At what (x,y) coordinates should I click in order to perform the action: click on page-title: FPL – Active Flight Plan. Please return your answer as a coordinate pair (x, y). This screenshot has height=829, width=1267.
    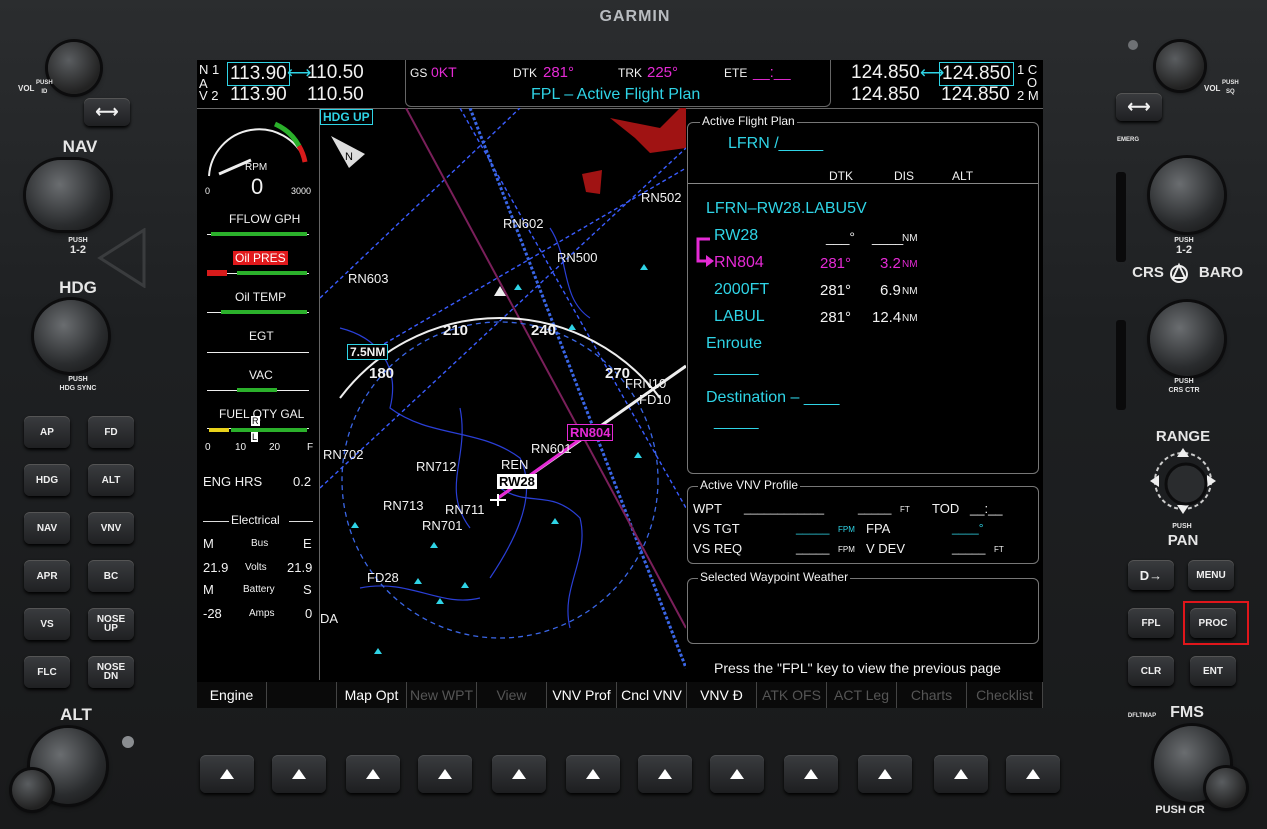
    Looking at the image, I should click on (616, 94).